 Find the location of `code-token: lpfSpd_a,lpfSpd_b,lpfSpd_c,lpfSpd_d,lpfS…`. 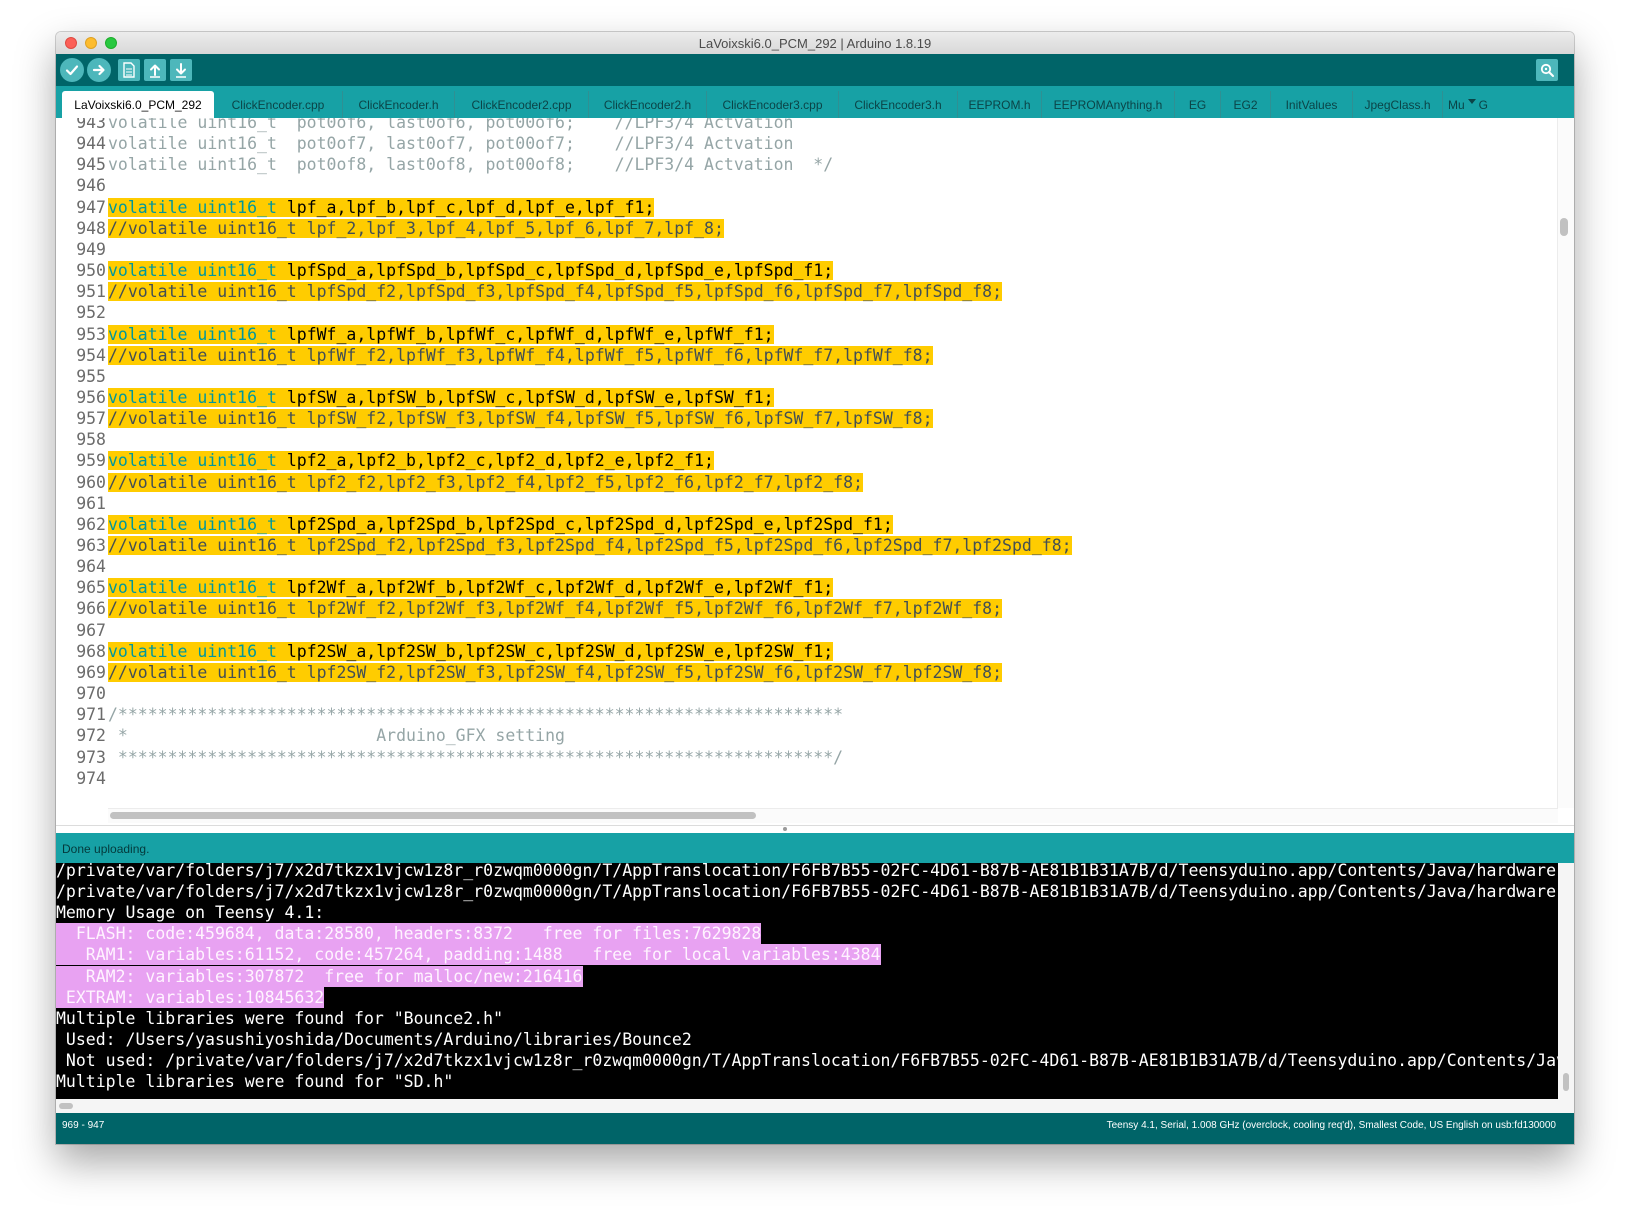

code-token: lpfSpd_a,lpfSpd_b,lpfSpd_c,lpfSpd_d,lpfS… is located at coordinates (555, 271).